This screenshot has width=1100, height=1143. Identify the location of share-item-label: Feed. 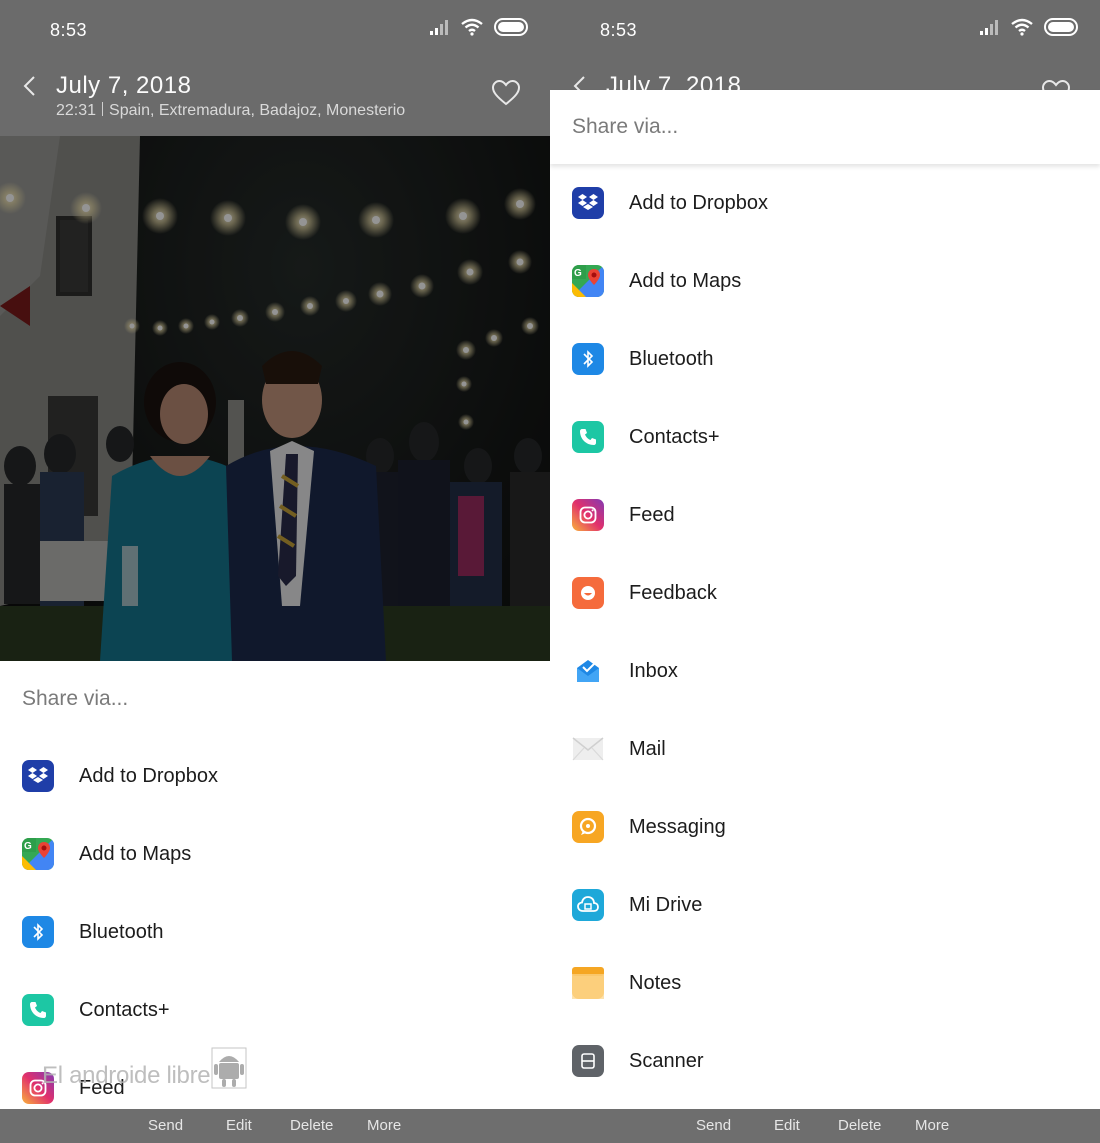
(652, 514).